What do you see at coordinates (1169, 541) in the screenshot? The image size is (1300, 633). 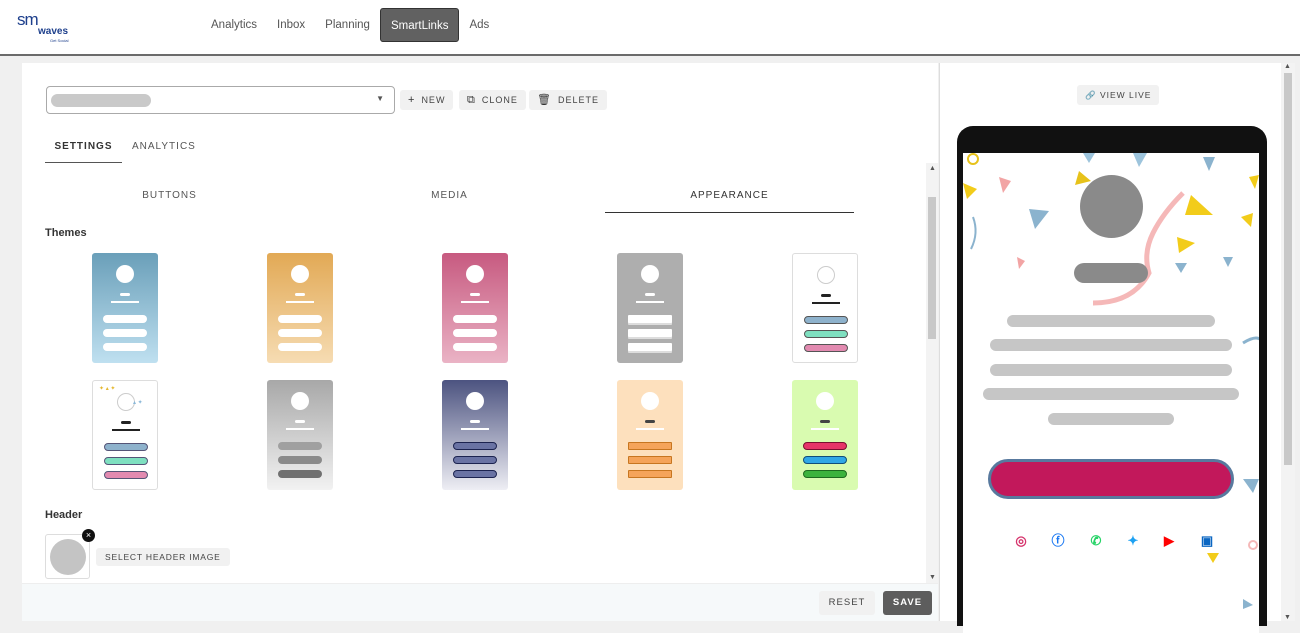 I see `youtube-icon: ▶` at bounding box center [1169, 541].